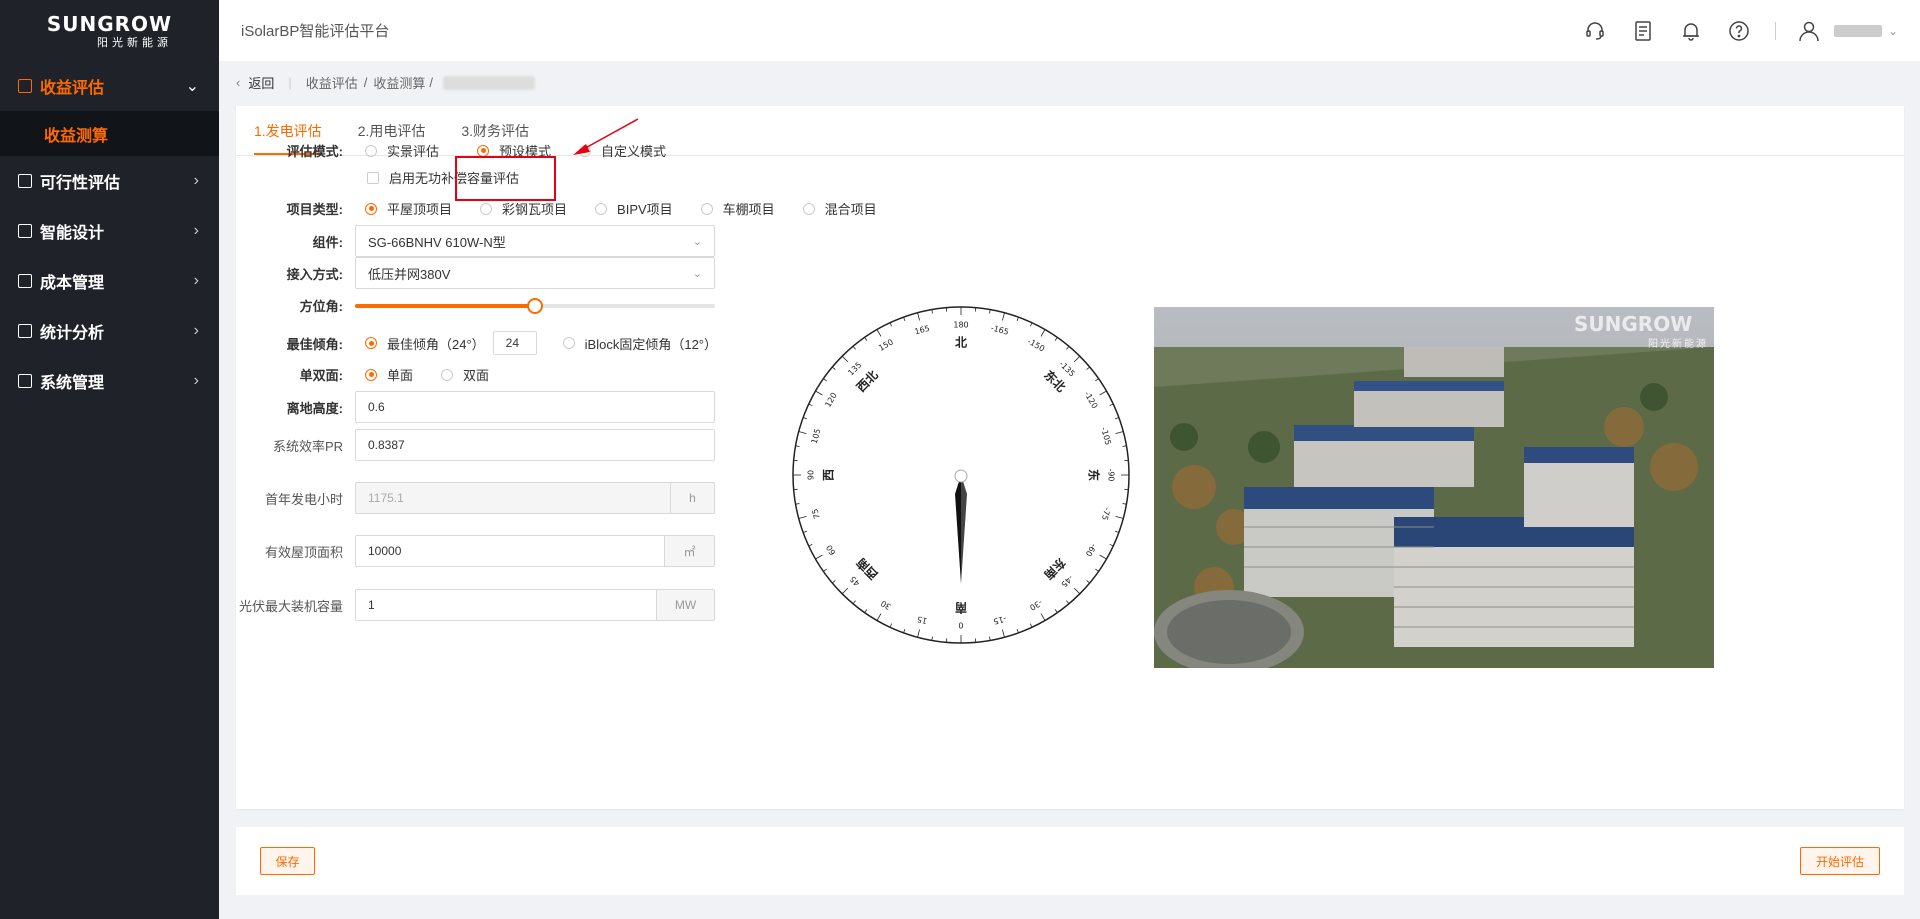 The width and height of the screenshot is (1920, 919). I want to click on chevron-left-icon: ‹, so click(238, 82).